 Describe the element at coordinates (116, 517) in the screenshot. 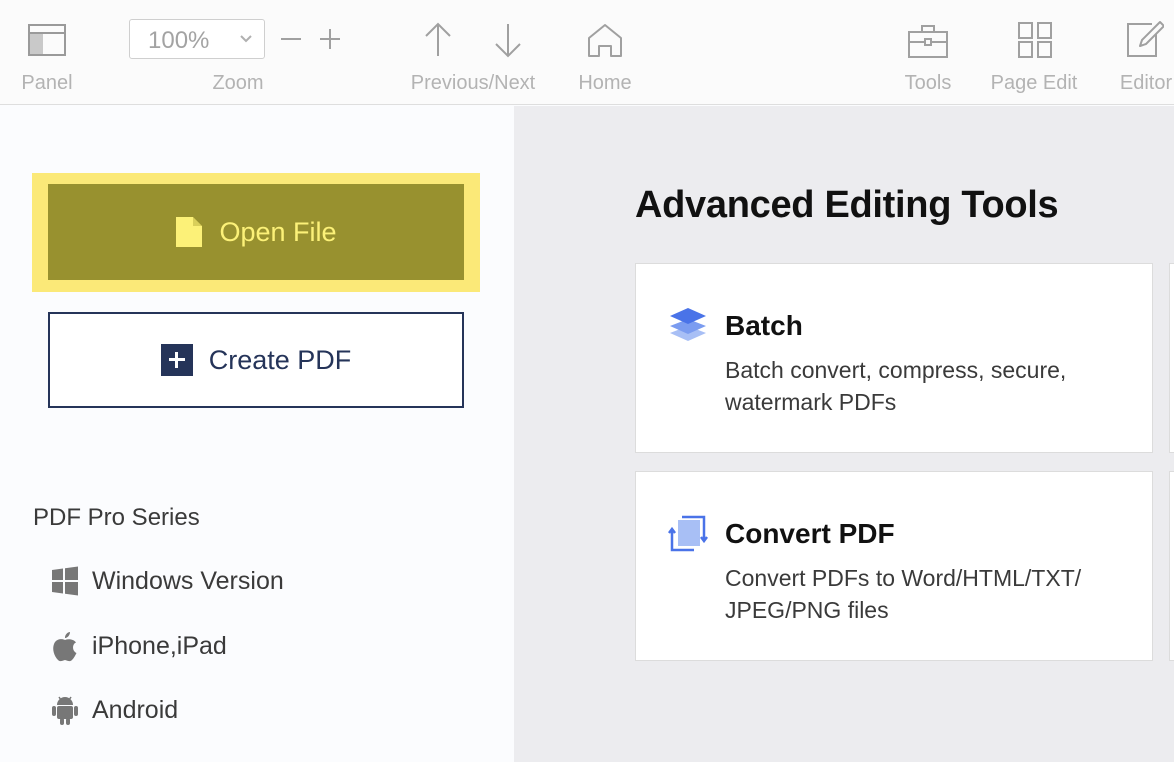

I see `series-title: PDF Pro Series` at that location.